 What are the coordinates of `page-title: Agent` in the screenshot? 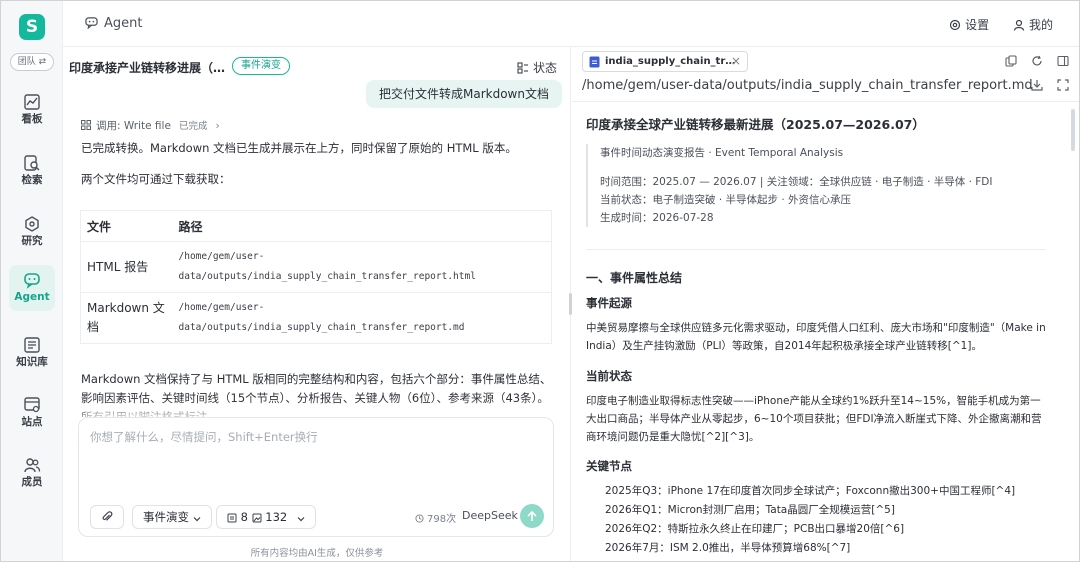 It's located at (113, 23).